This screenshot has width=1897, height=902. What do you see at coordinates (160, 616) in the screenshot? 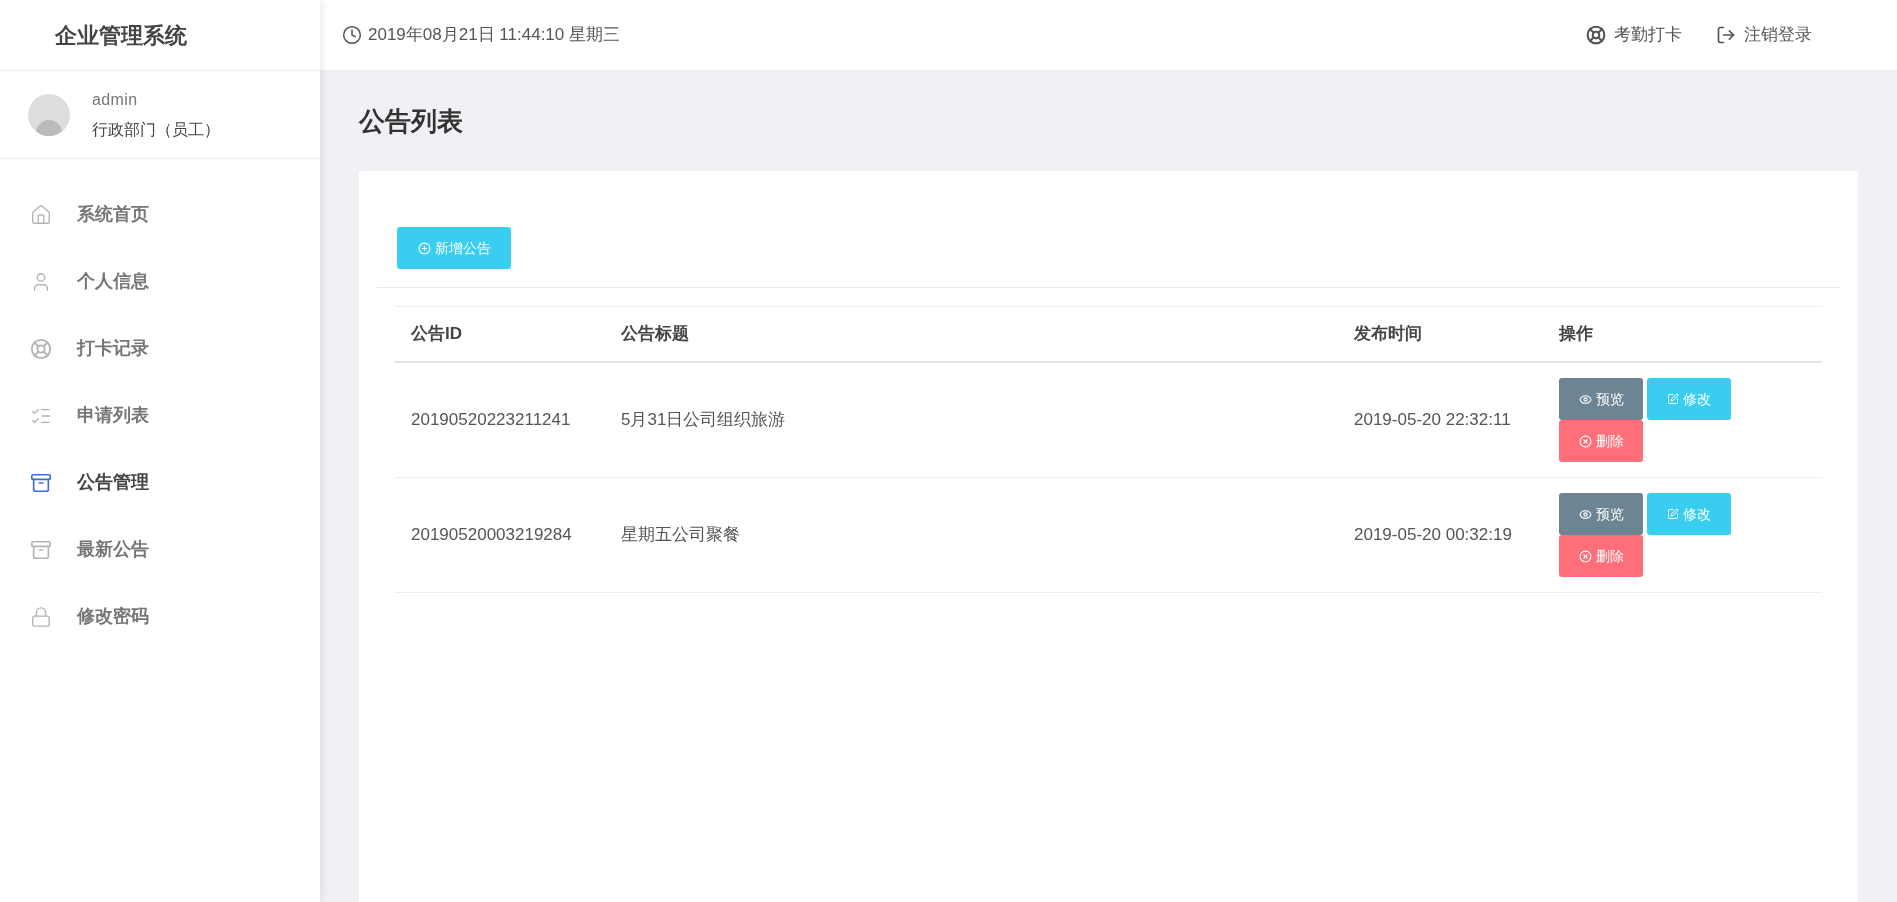
I see `sidebar-item: 修改密码` at bounding box center [160, 616].